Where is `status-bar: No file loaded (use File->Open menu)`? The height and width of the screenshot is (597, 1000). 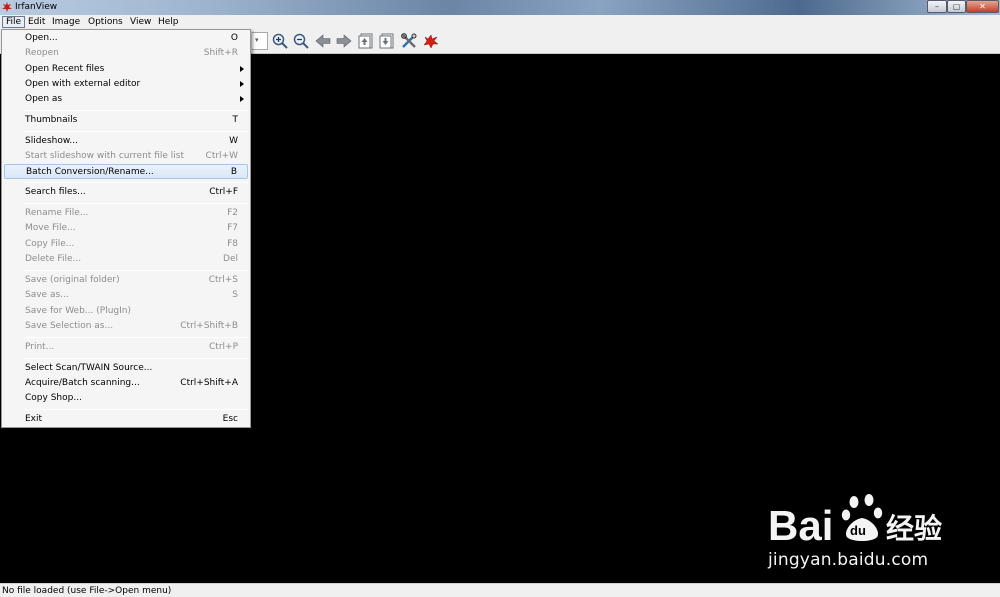
status-bar: No file loaded (use File->Open menu) is located at coordinates (500, 590).